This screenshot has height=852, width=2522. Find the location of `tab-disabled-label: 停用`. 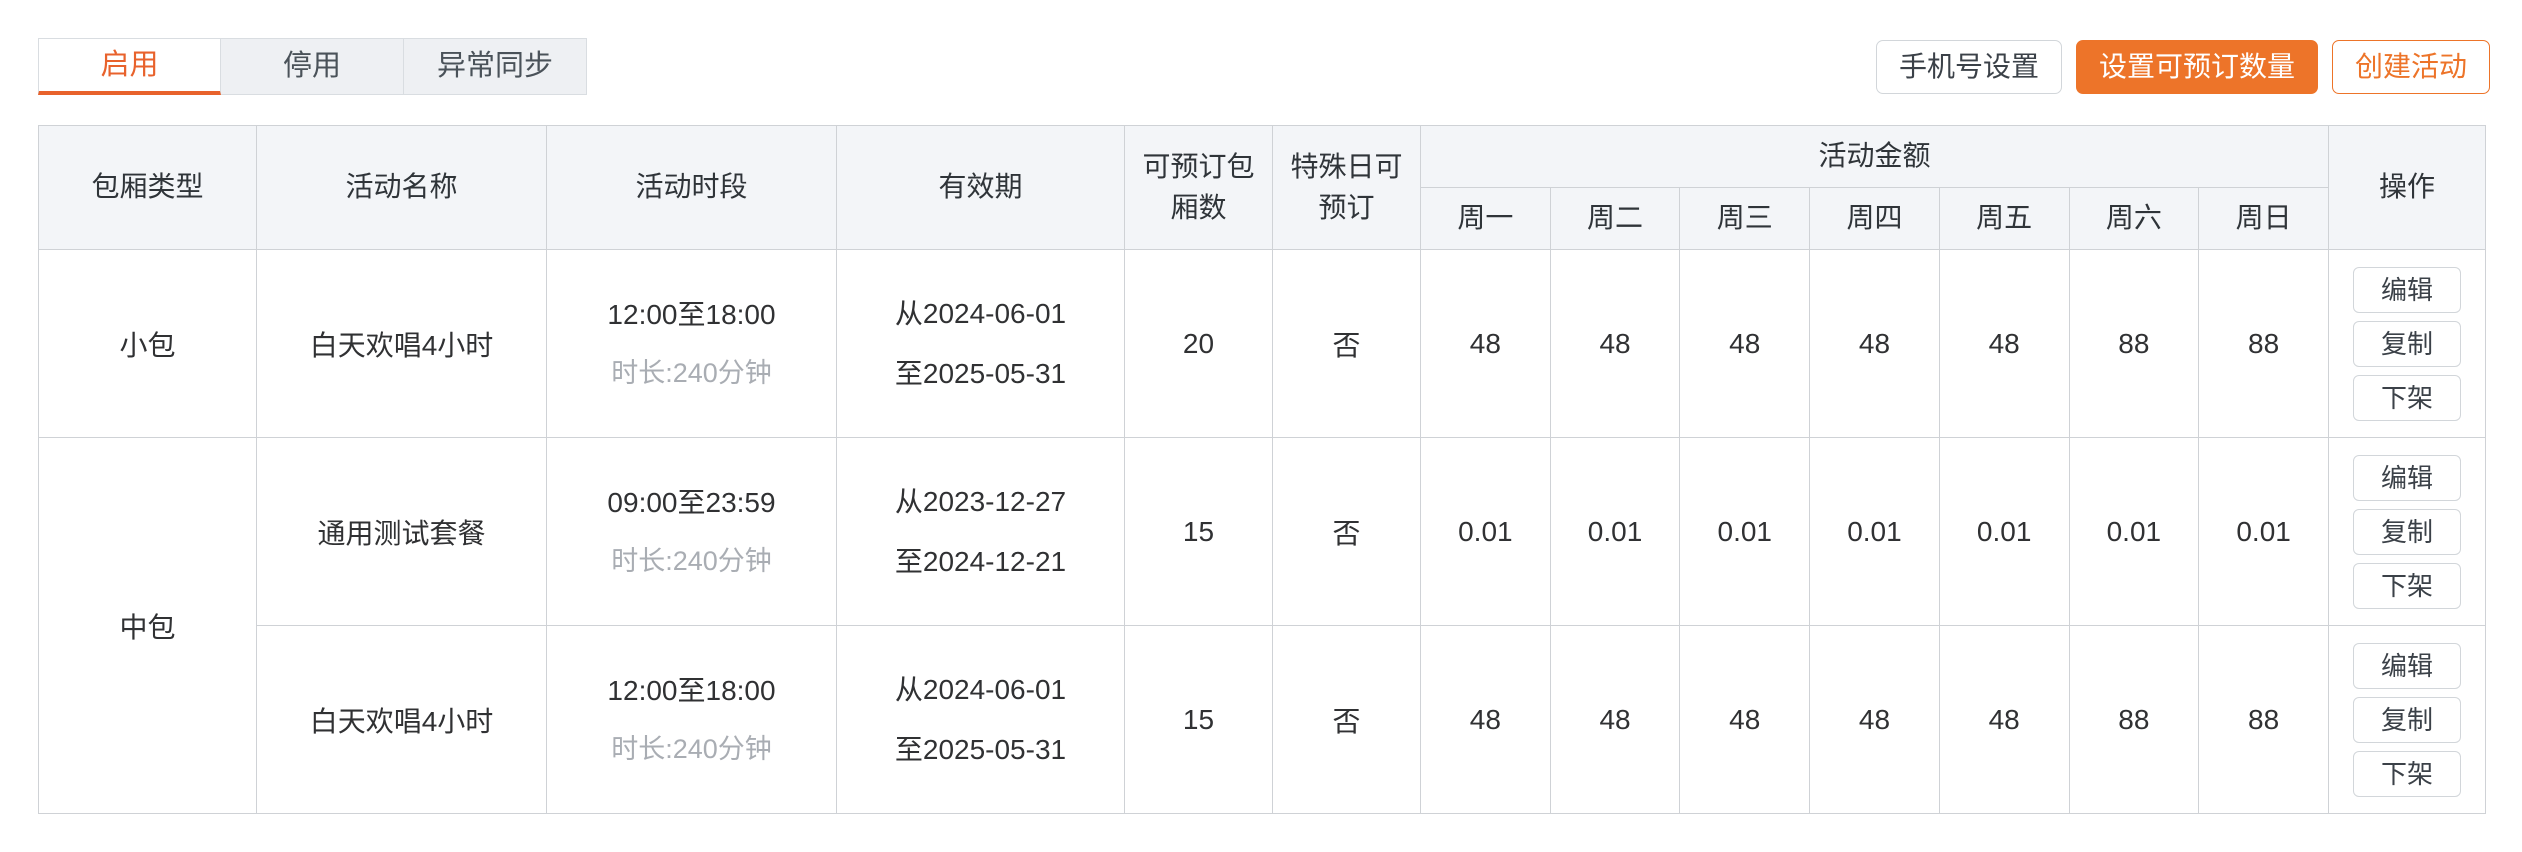

tab-disabled-label: 停用 is located at coordinates (311, 66).